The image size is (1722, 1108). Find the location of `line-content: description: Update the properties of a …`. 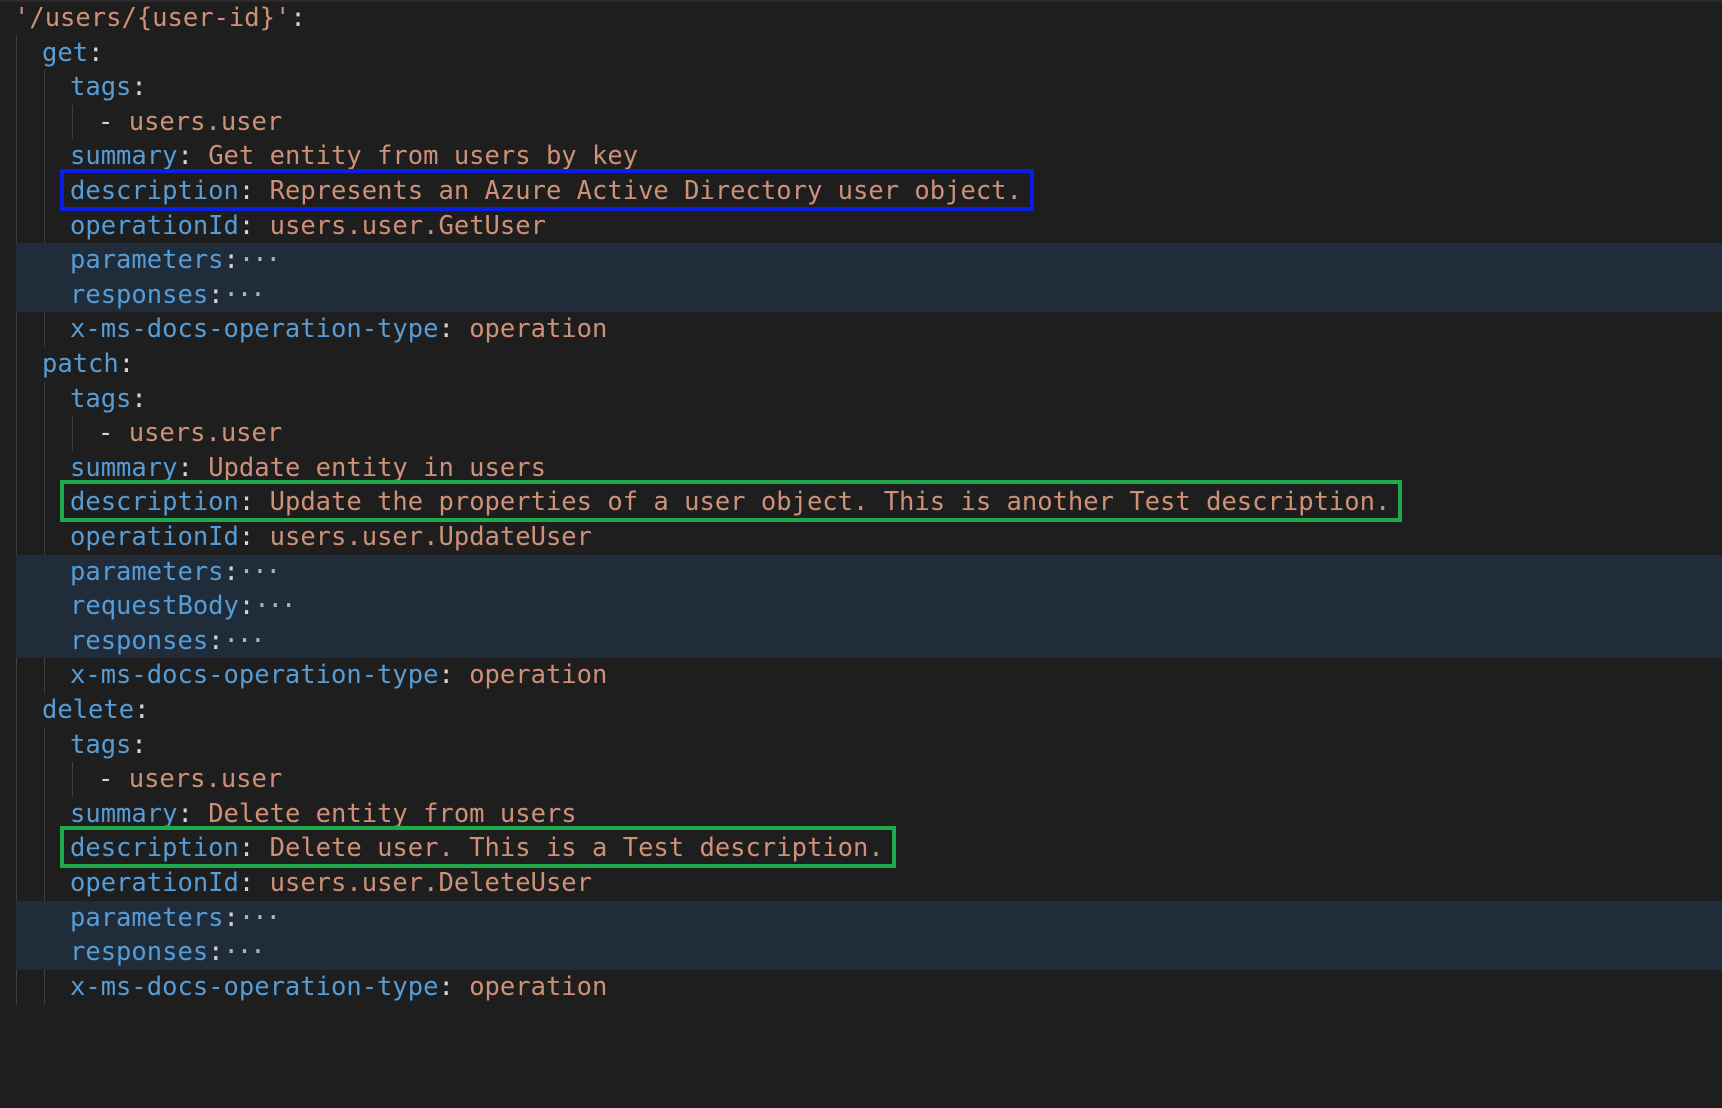

line-content: description: Update the properties of a … is located at coordinates (730, 502).